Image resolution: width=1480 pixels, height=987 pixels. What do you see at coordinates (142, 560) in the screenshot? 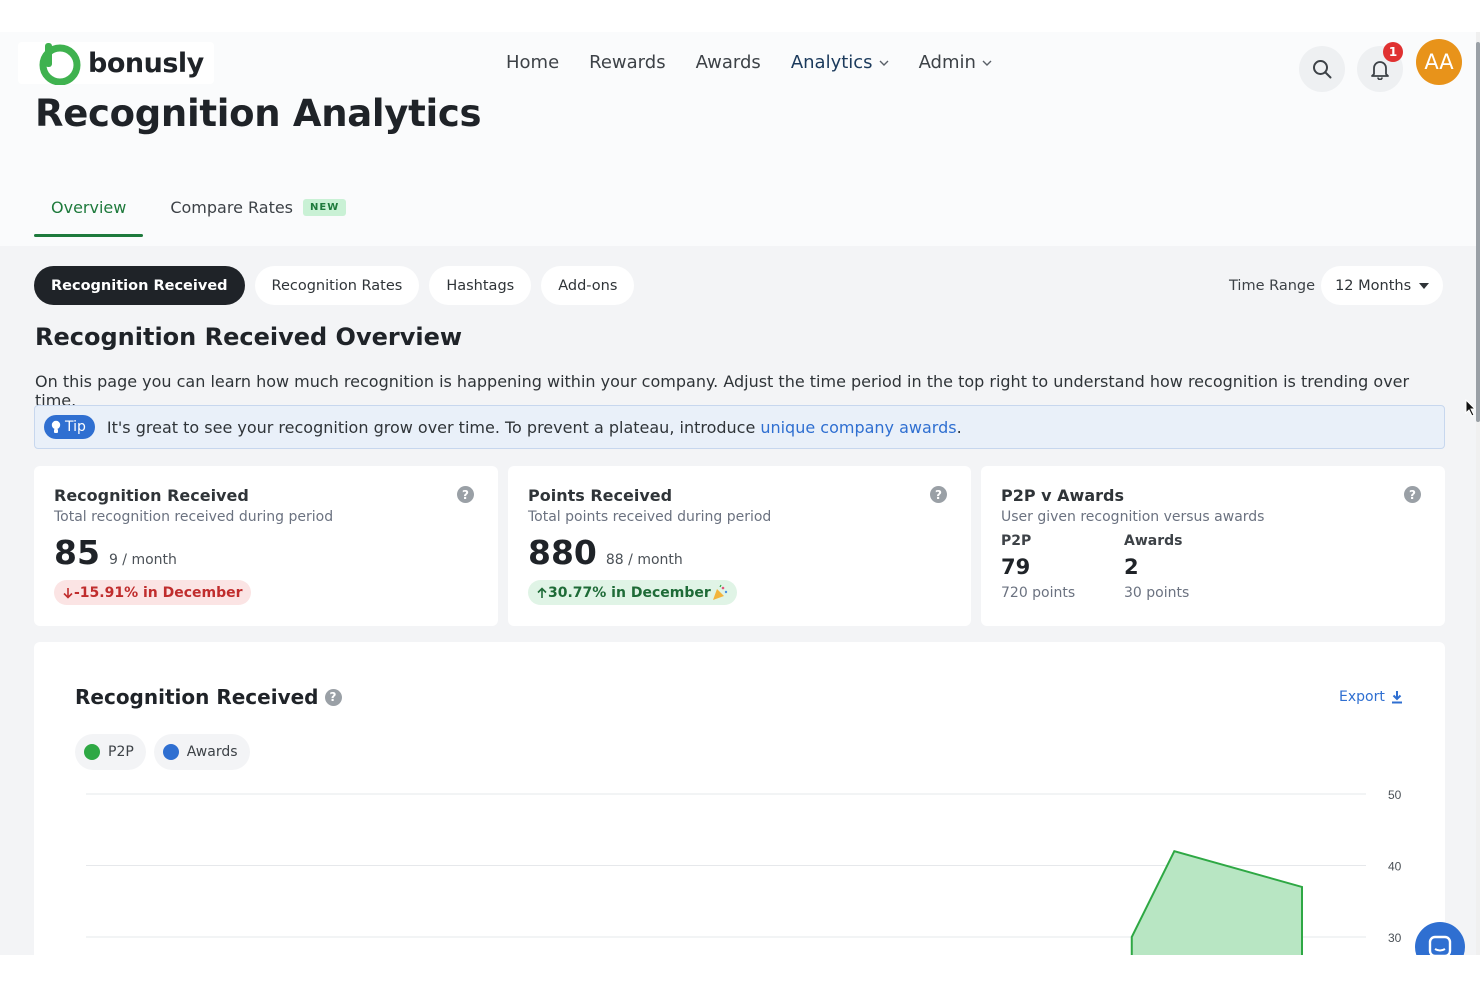
I see `card-rate: 9 / month` at bounding box center [142, 560].